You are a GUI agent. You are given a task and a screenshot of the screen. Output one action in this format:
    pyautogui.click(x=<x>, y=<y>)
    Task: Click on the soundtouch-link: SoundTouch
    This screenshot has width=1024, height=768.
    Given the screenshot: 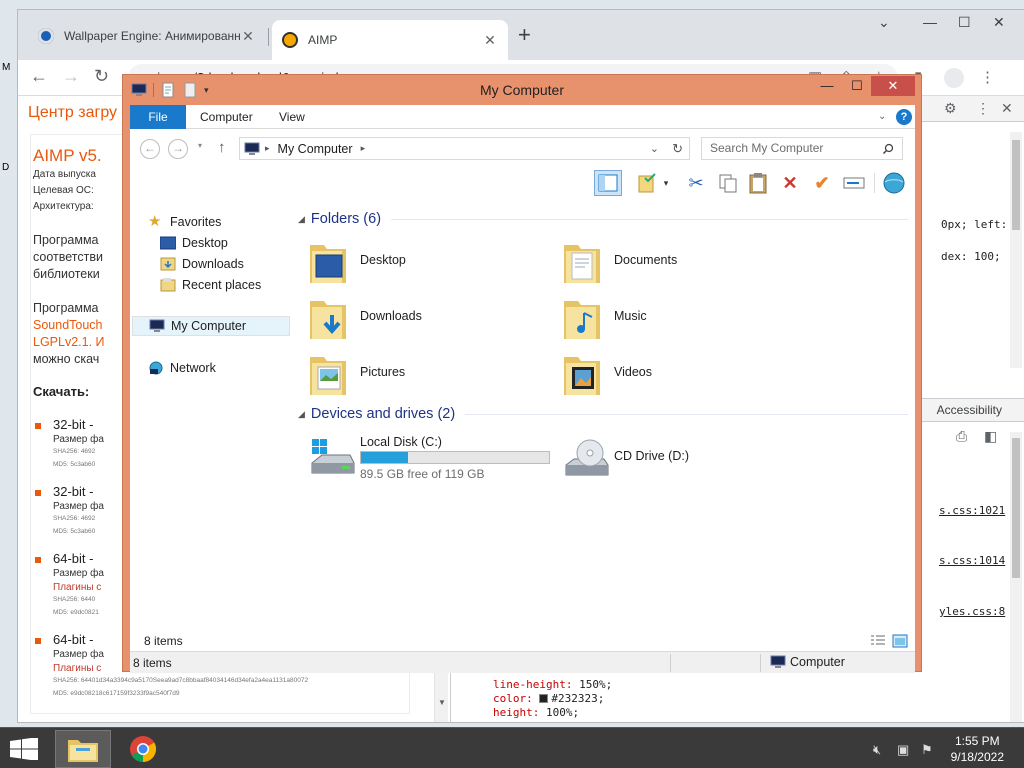 What is the action you would take?
    pyautogui.click(x=69, y=325)
    